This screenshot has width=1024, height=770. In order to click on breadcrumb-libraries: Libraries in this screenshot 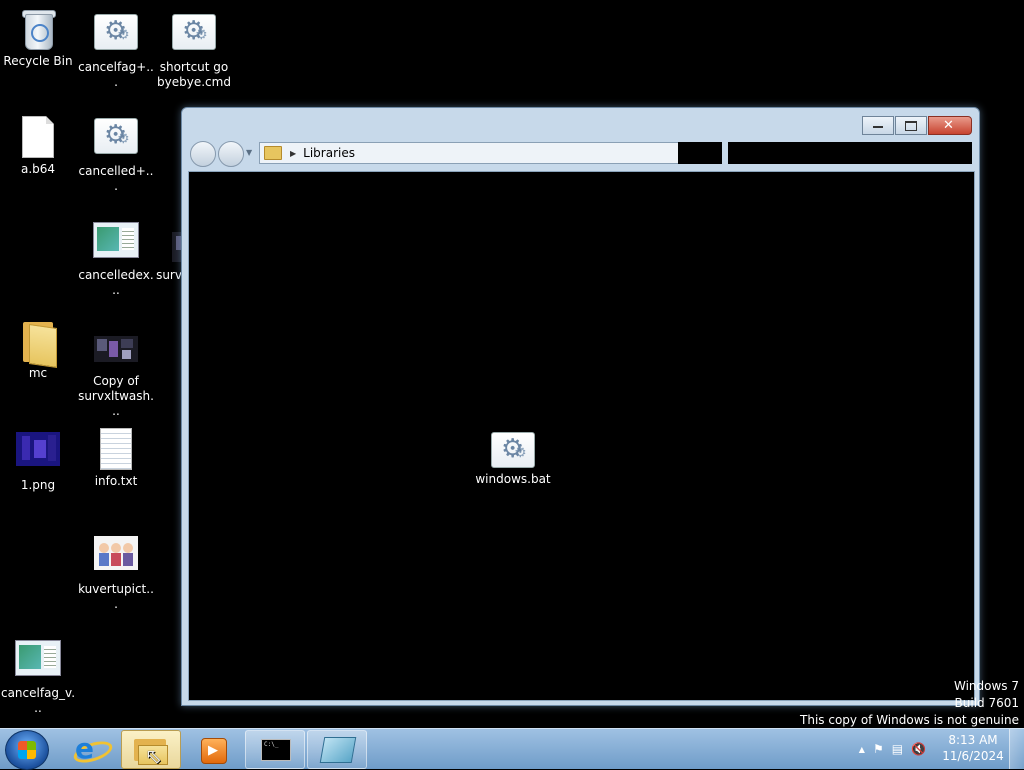, I will do `click(329, 153)`.